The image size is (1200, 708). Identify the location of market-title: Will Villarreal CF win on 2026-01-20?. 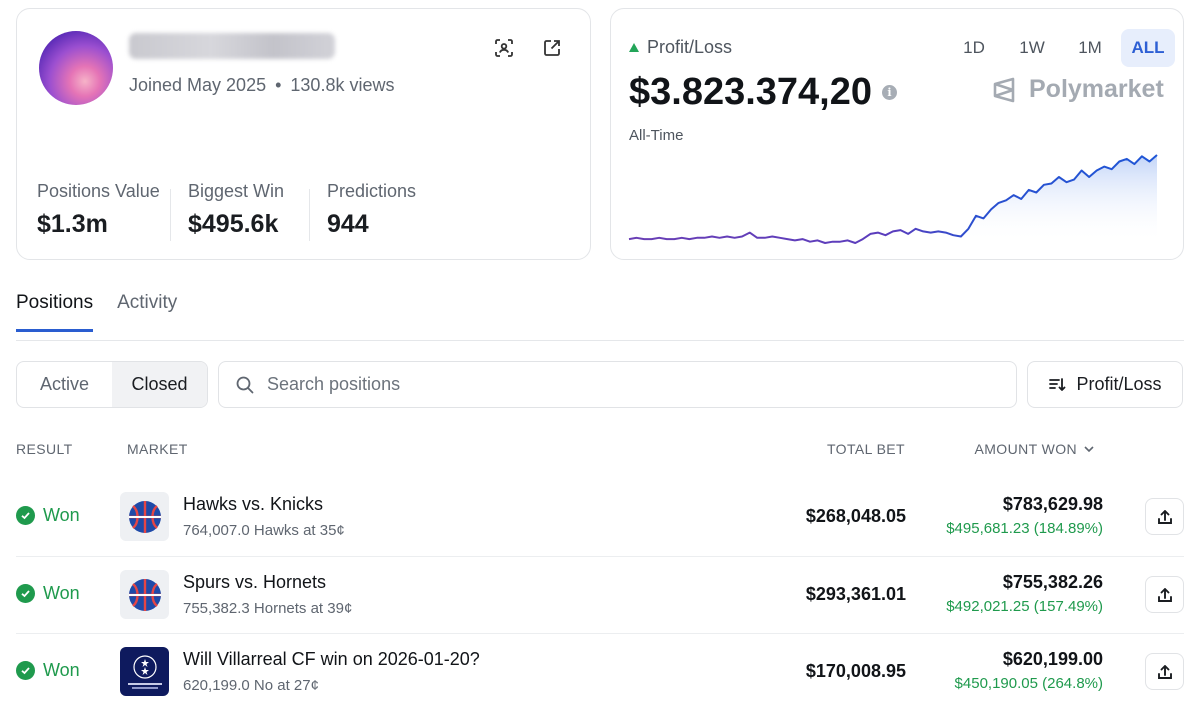
(331, 659).